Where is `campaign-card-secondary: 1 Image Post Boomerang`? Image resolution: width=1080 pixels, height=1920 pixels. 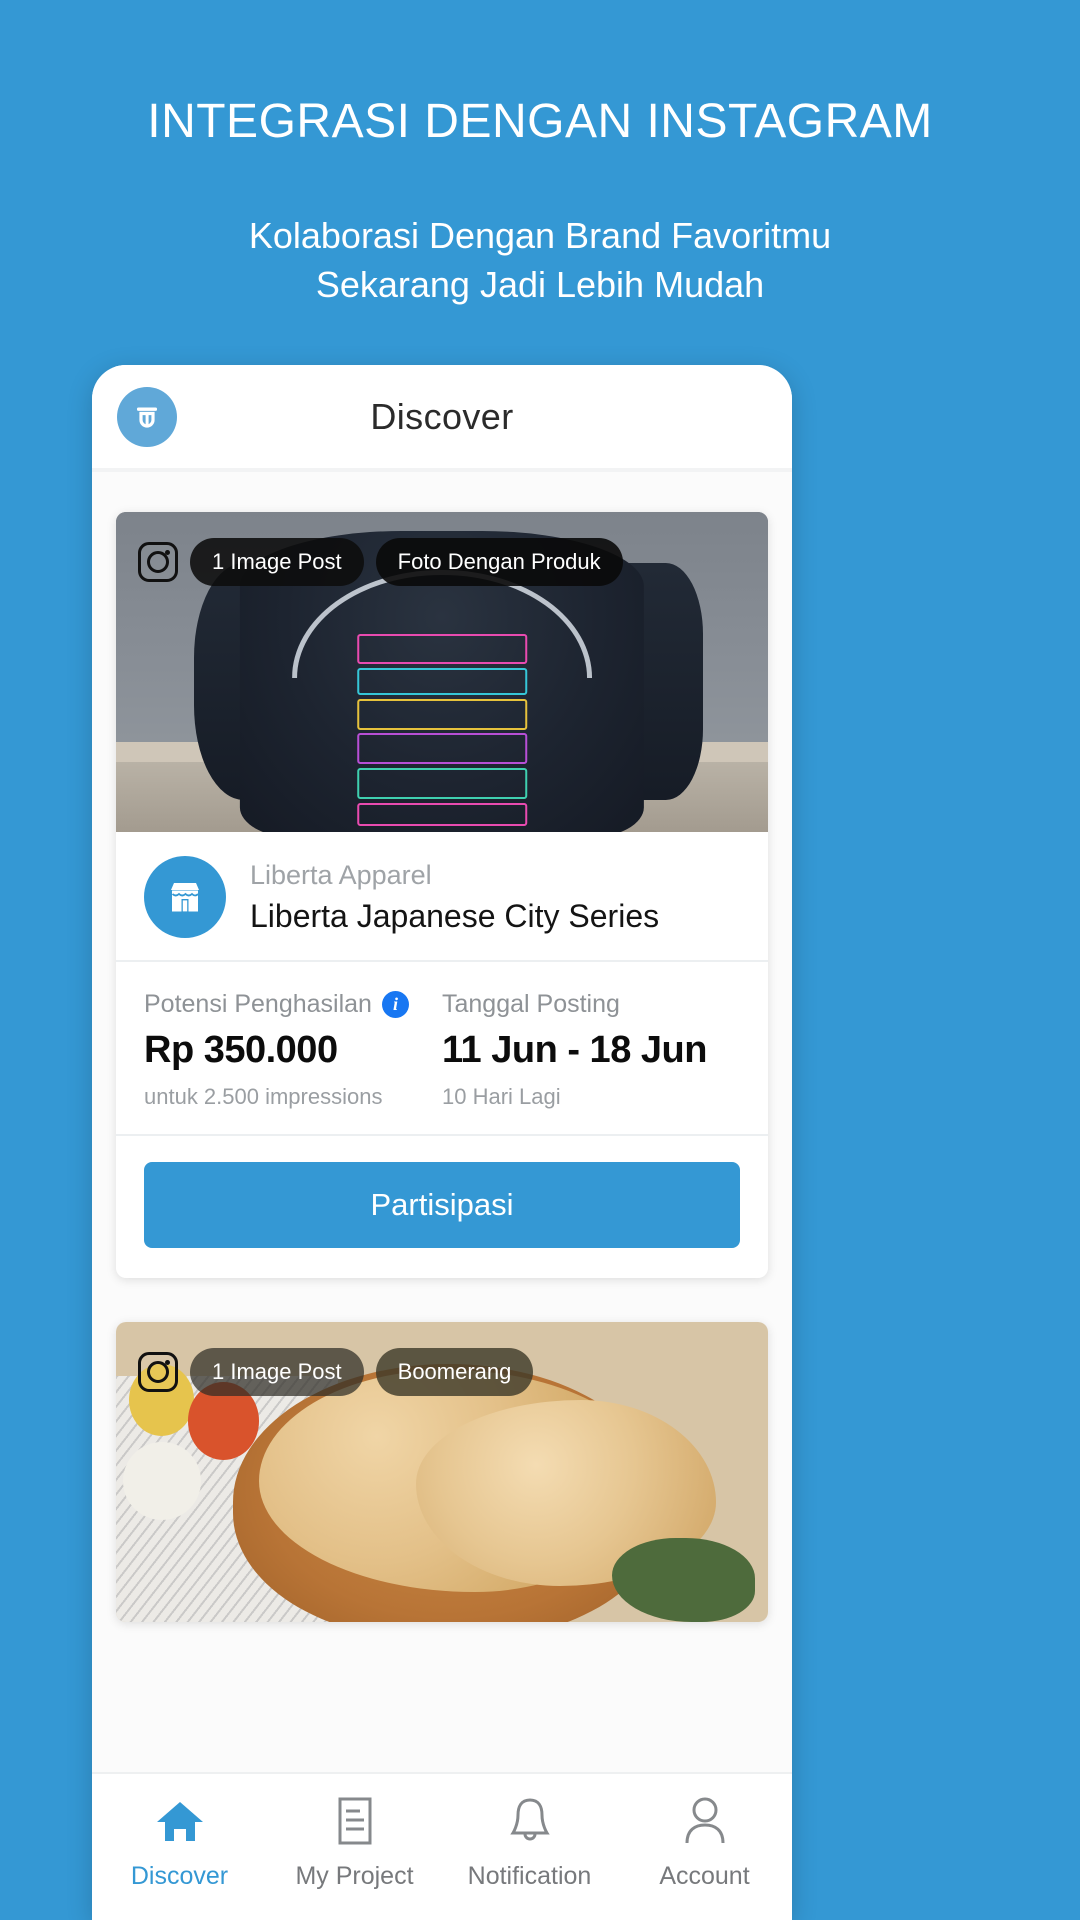 campaign-card-secondary: 1 Image Post Boomerang is located at coordinates (442, 1472).